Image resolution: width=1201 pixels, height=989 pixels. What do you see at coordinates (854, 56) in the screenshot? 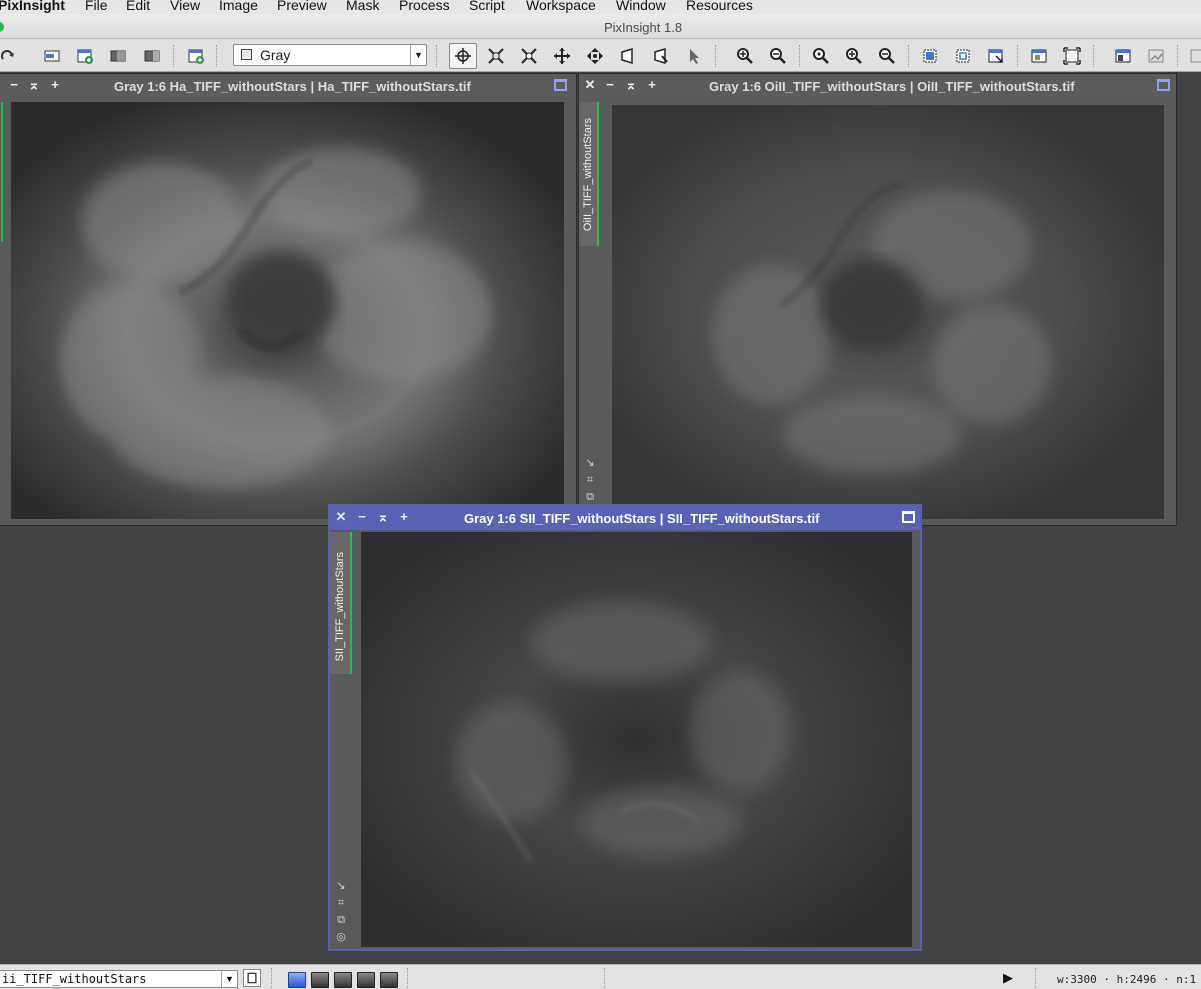
I see `zoom-in-alt-icon` at bounding box center [854, 56].